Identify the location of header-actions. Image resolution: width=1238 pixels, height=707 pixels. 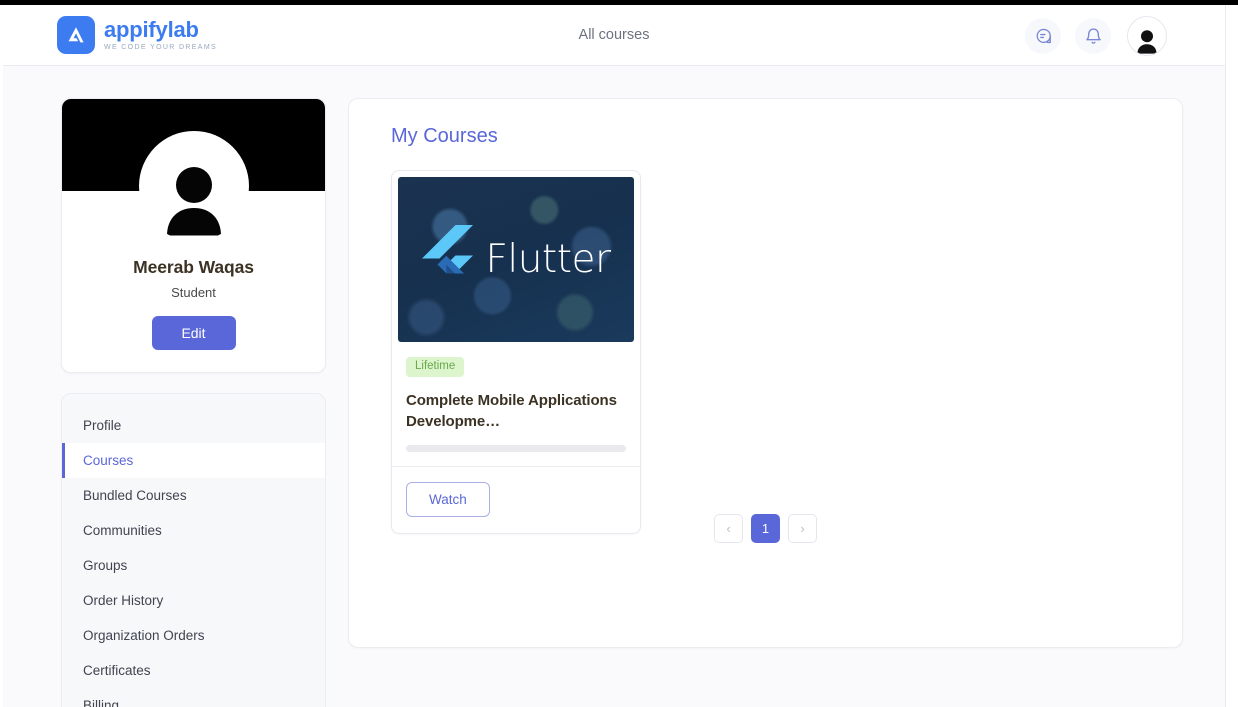
(1096, 36).